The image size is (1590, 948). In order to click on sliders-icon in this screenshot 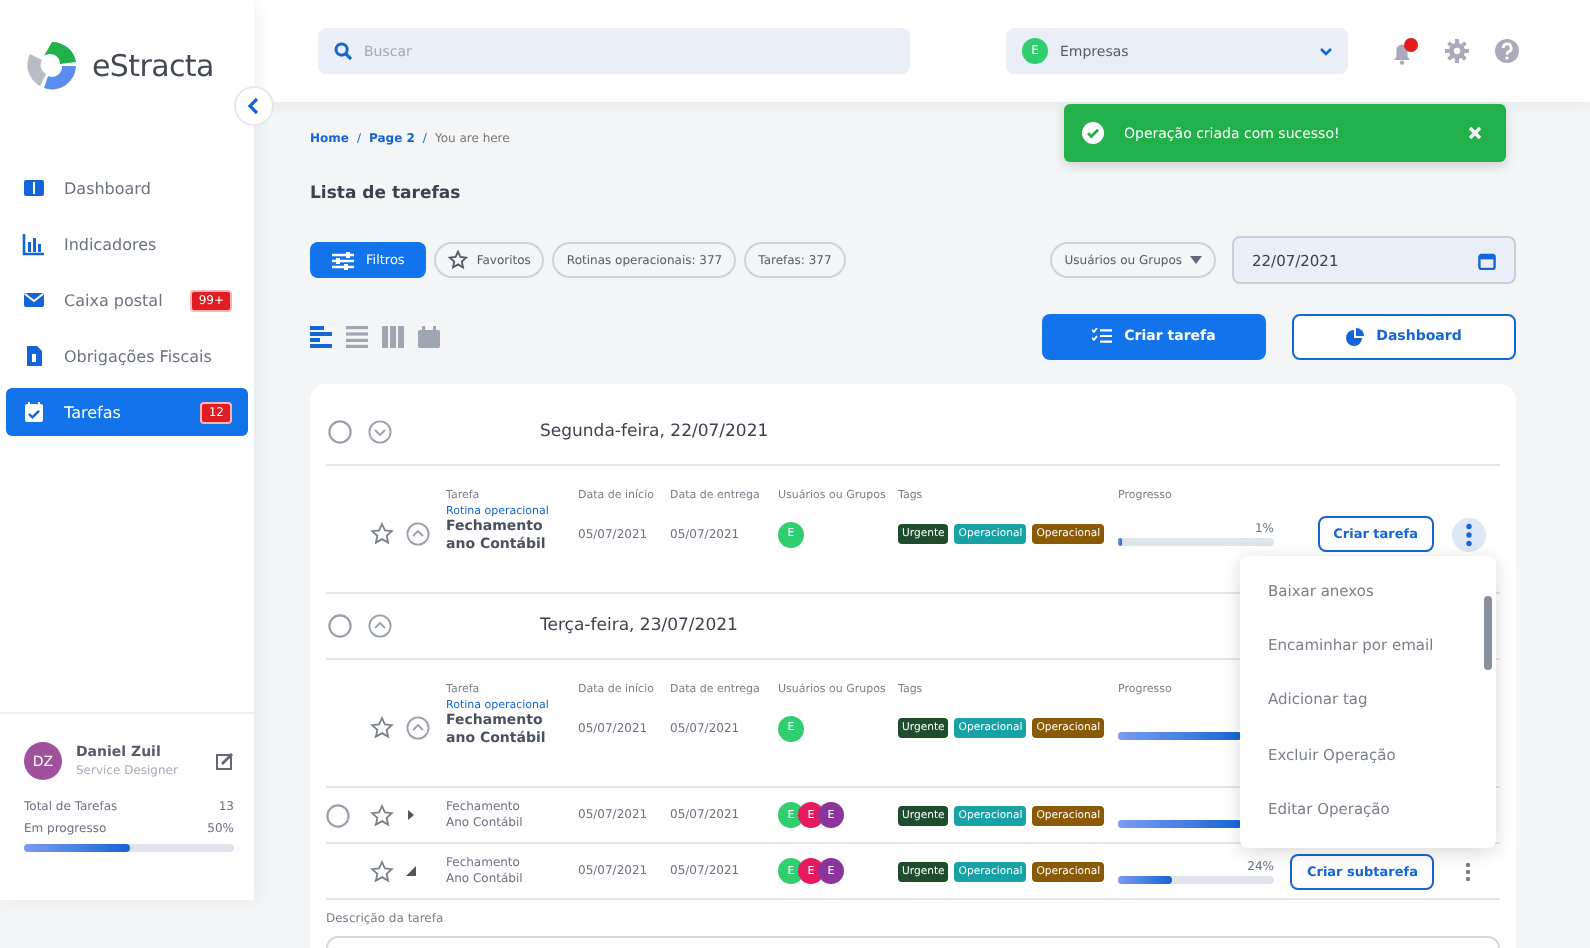, I will do `click(343, 260)`.